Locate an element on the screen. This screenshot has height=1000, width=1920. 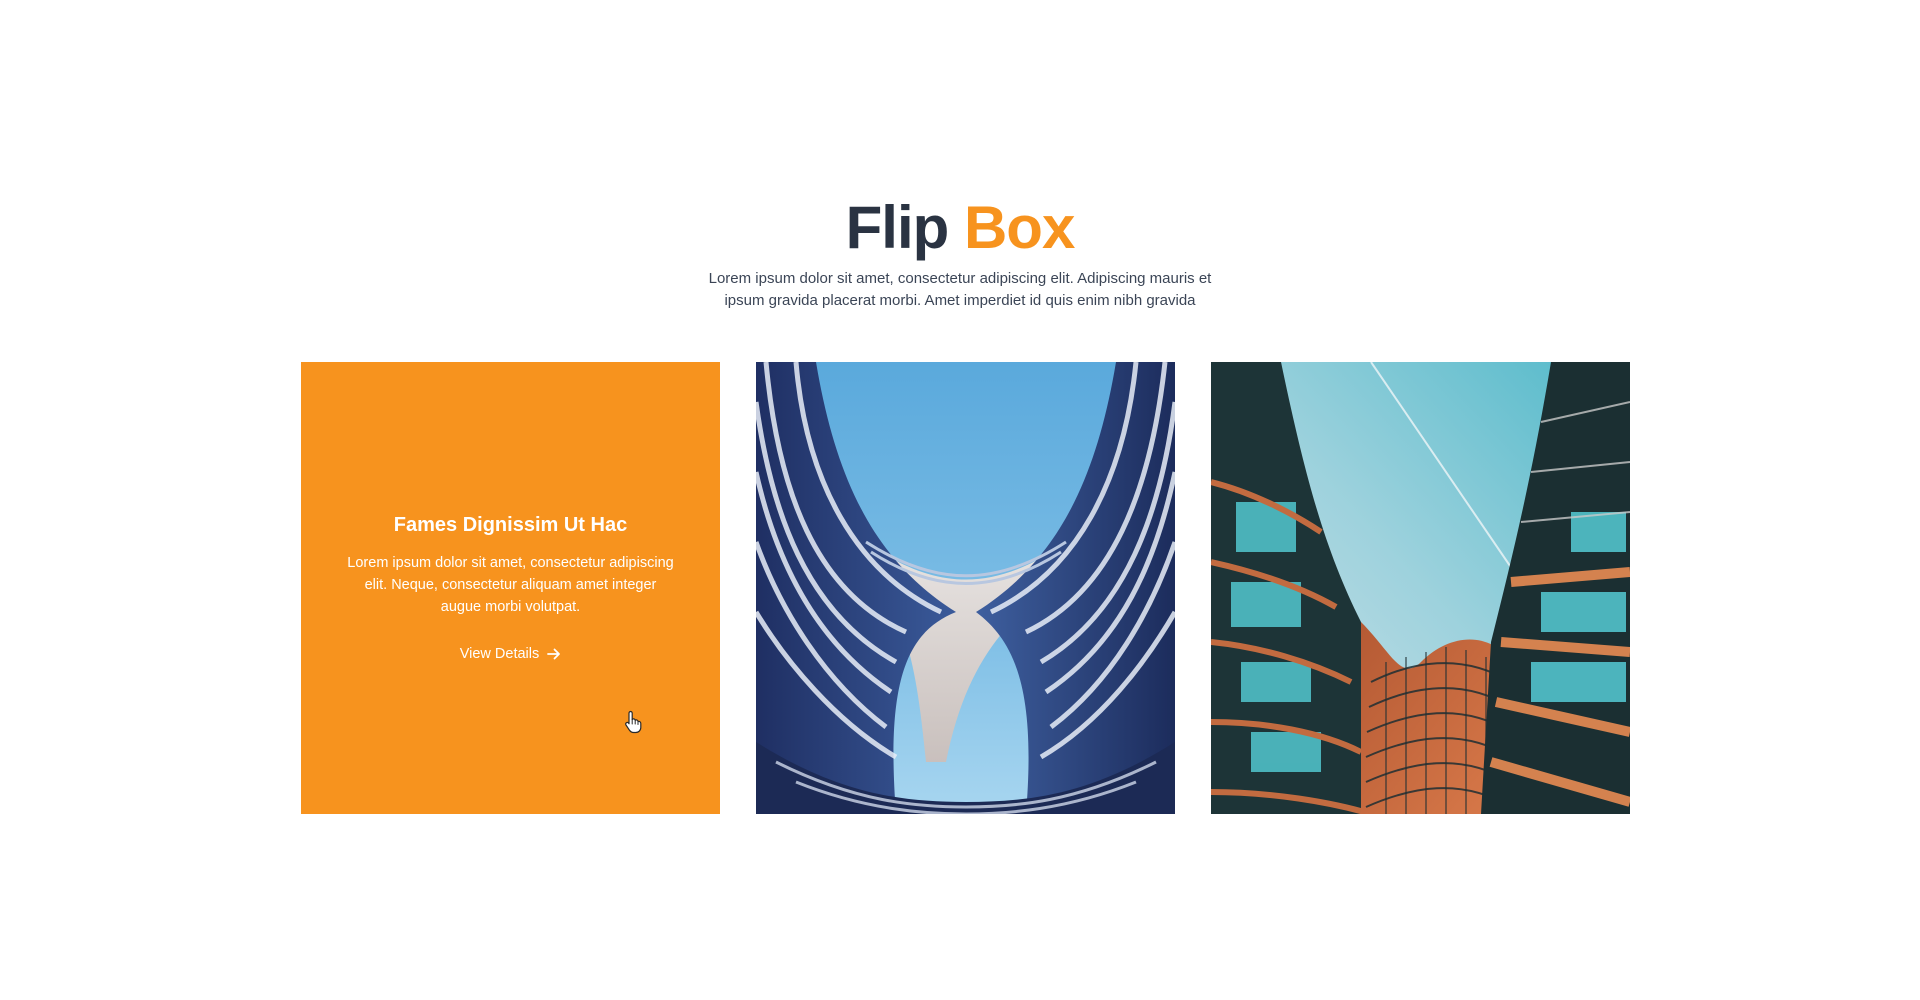
hand-pointer-icon is located at coordinates (633, 722).